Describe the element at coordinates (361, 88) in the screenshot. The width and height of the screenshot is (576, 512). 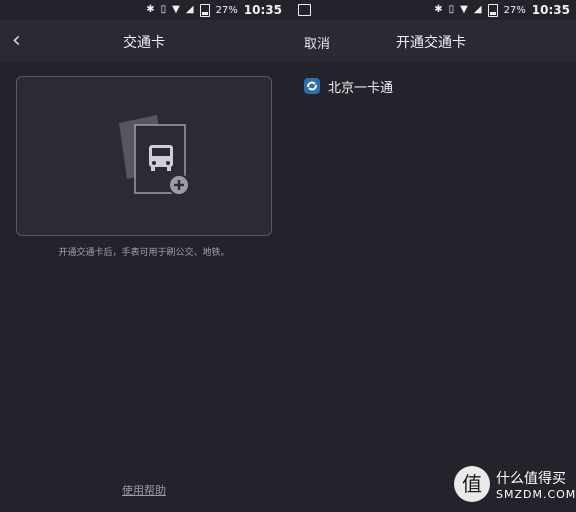
I see `list-item-label: 北京一卡通` at that location.